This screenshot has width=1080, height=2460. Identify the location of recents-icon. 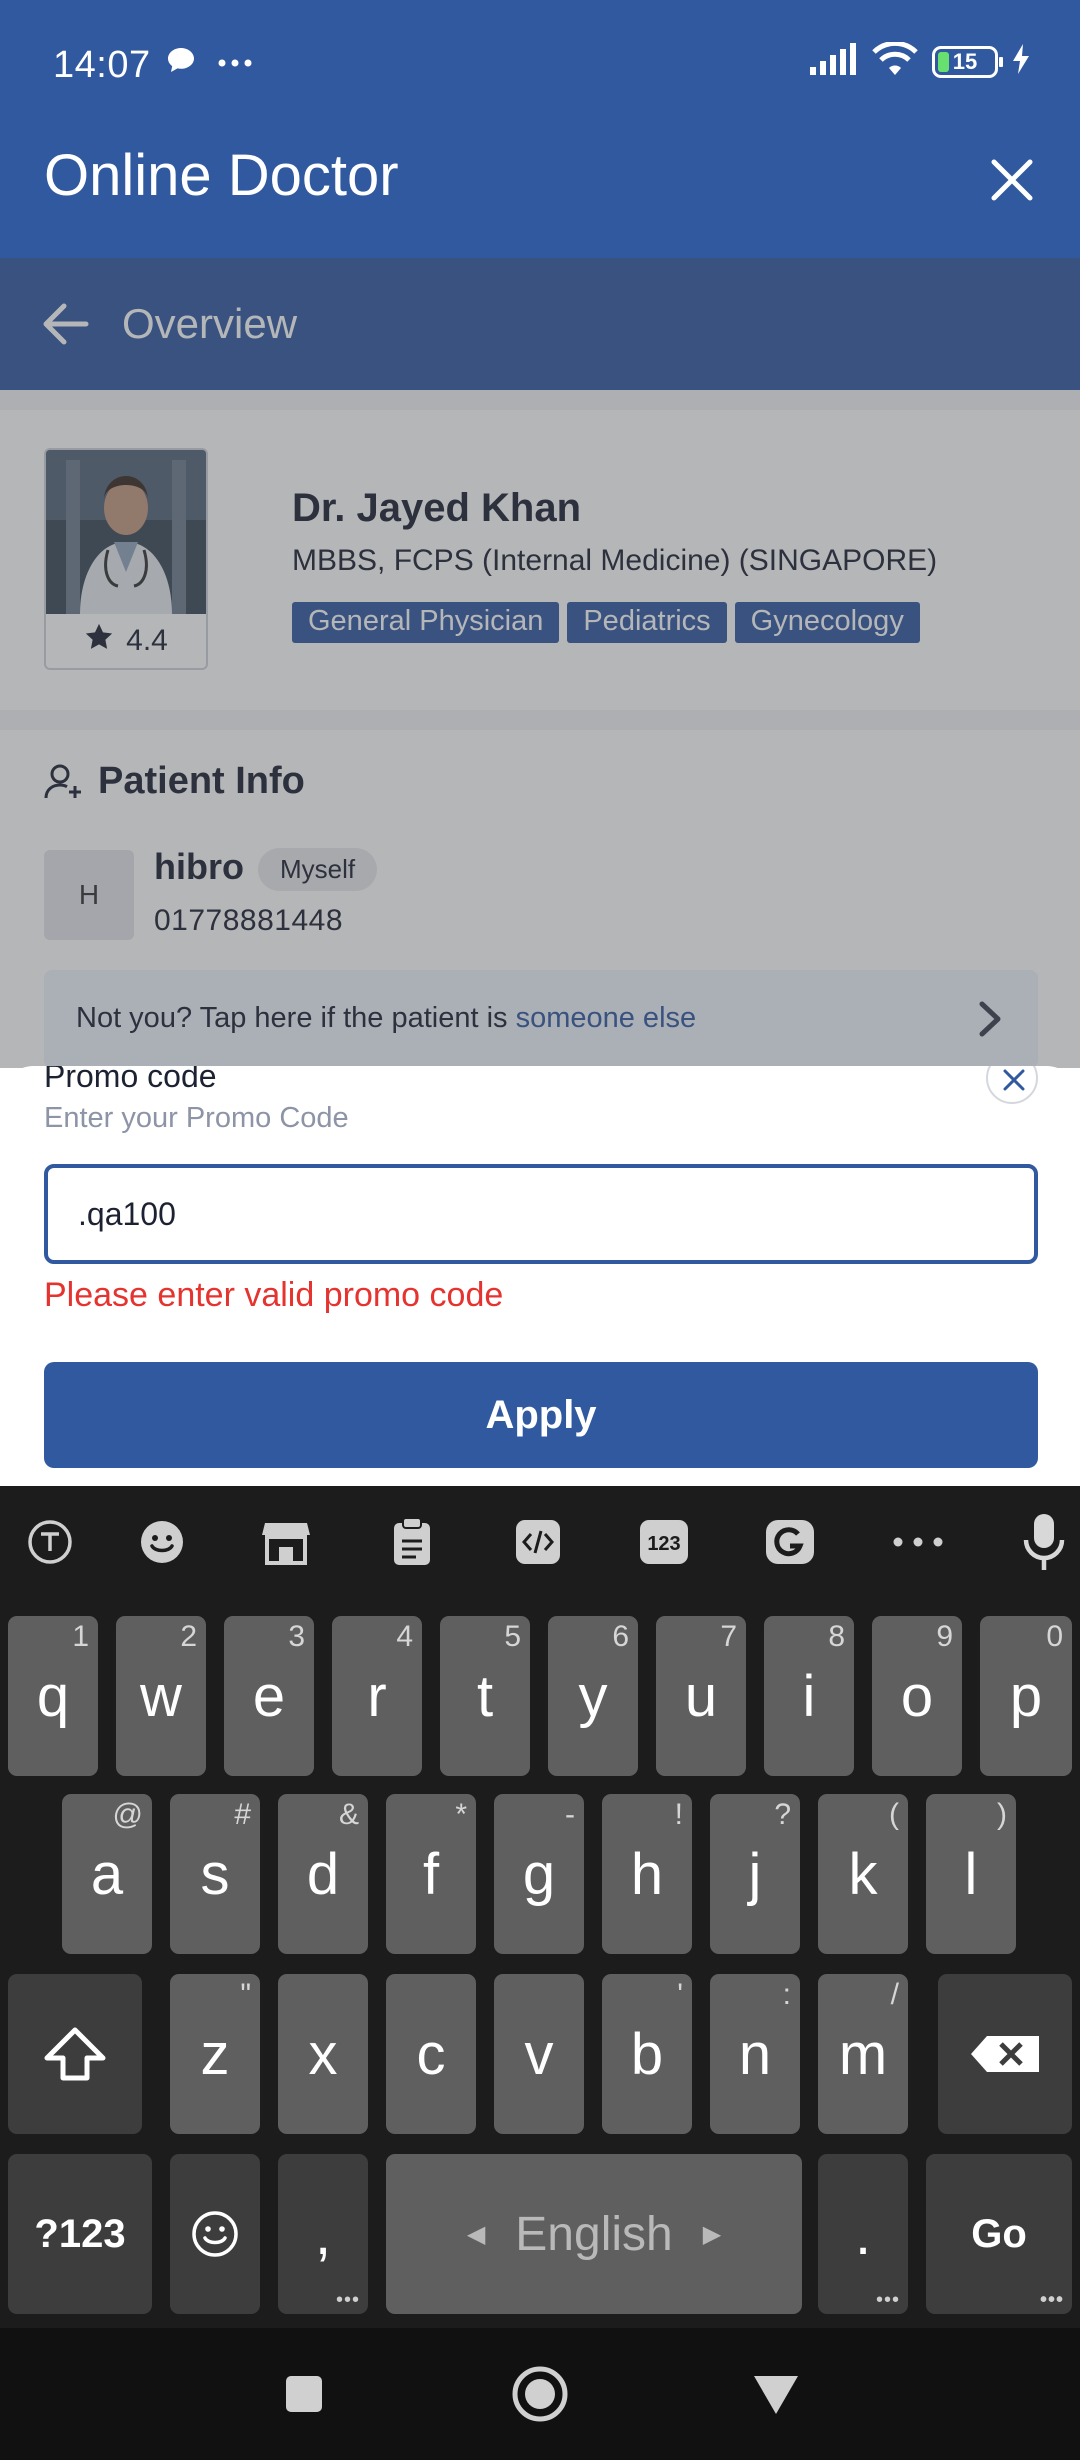
(304, 2394).